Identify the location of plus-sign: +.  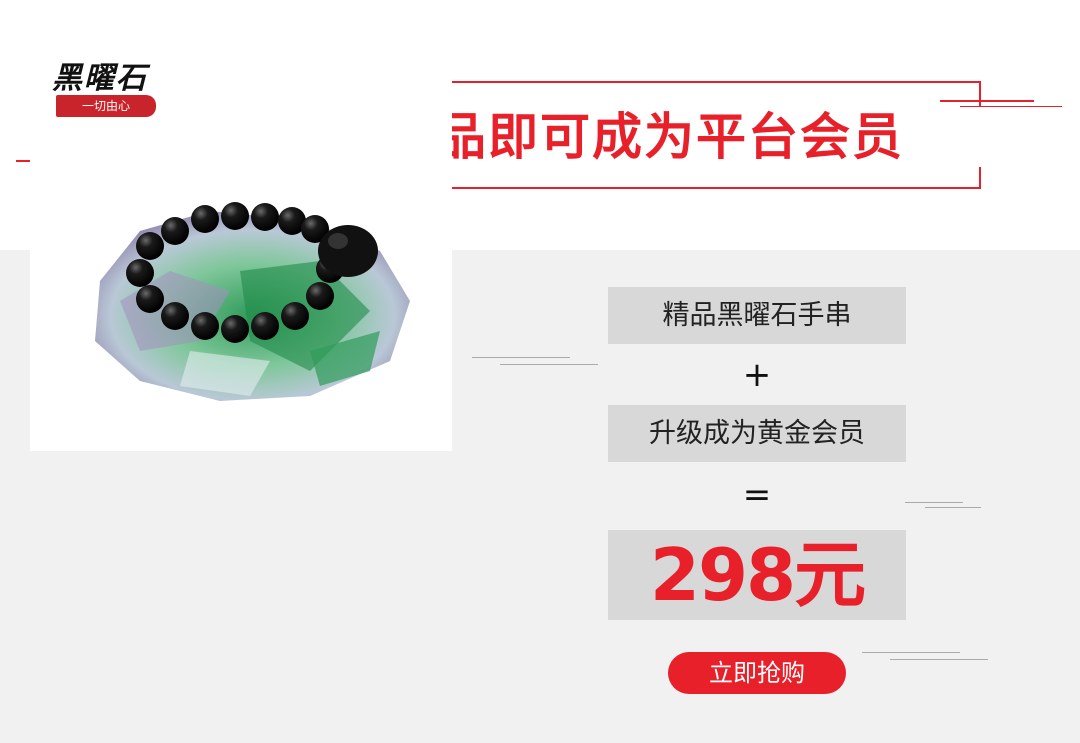
(757, 375).